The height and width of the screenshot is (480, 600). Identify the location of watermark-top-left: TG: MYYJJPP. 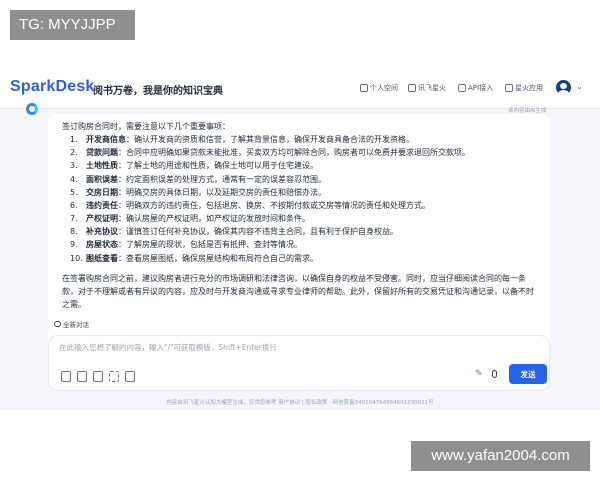
(72, 25).